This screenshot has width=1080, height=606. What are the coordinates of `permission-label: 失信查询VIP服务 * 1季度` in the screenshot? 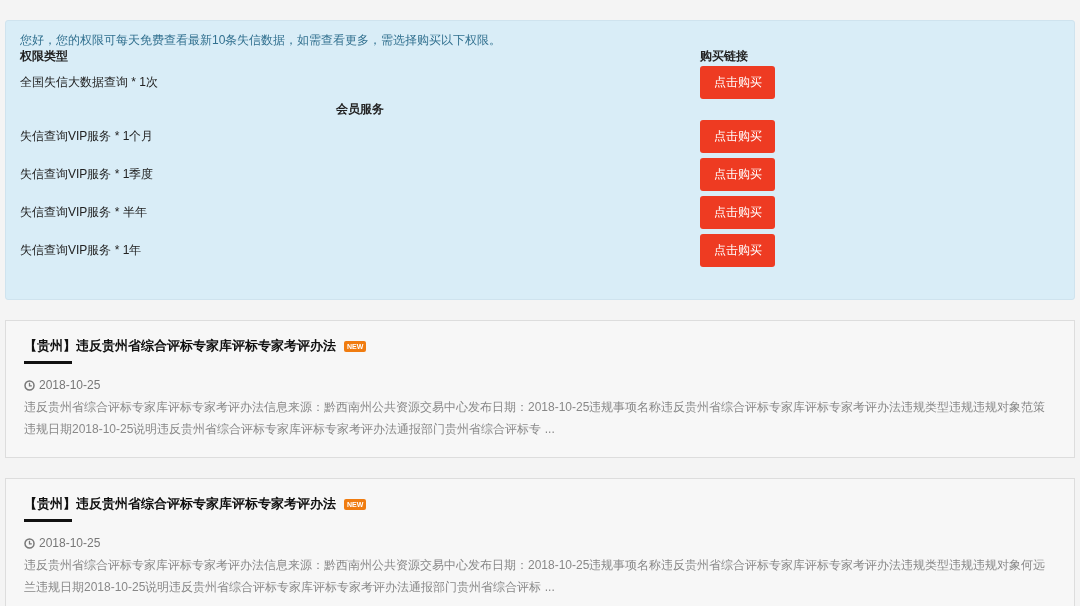 It's located at (87, 174).